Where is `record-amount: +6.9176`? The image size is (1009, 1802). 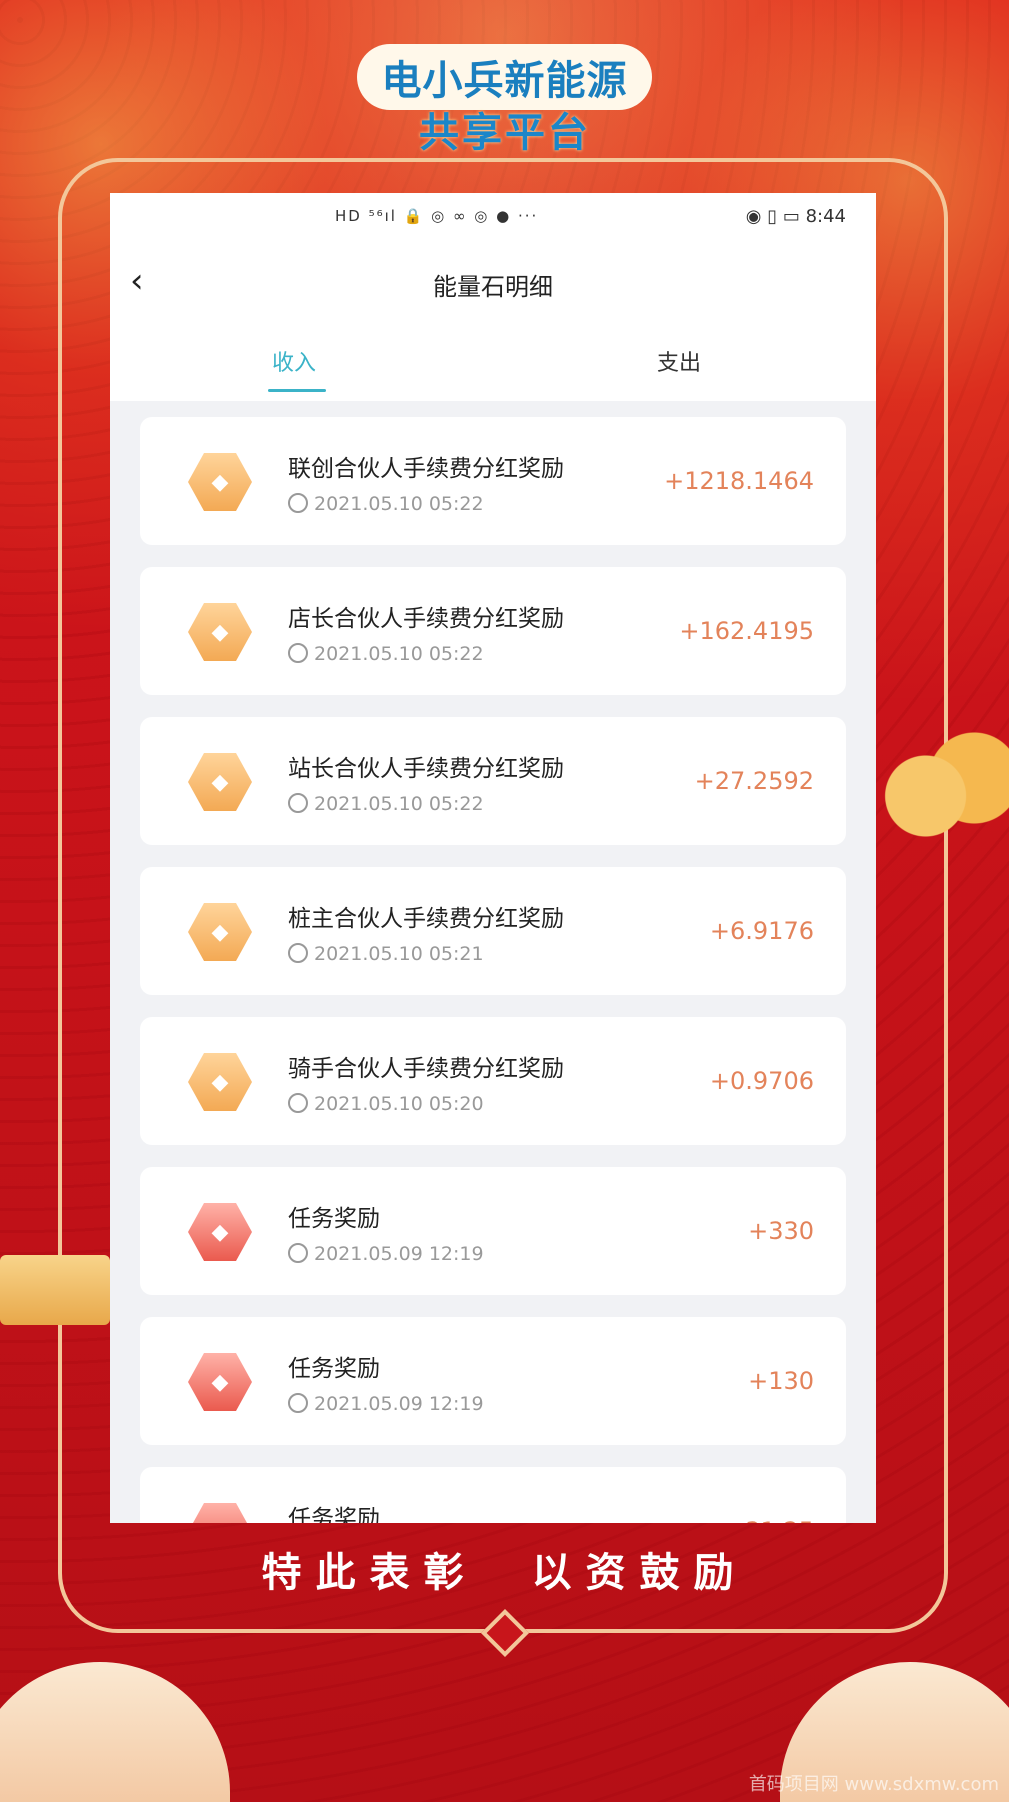
record-amount: +6.9176 is located at coordinates (761, 931).